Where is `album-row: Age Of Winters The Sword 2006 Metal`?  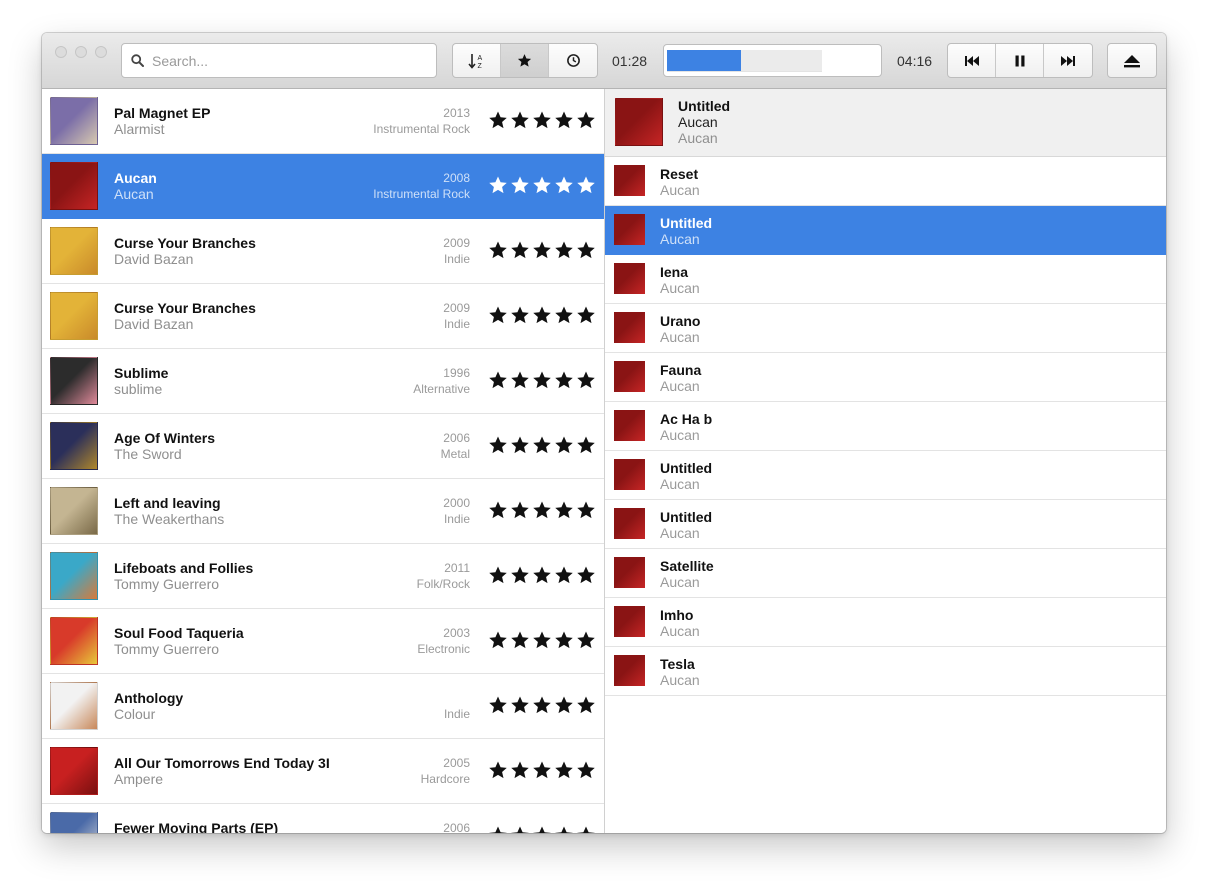
album-row: Age Of Winters The Sword 2006 Metal is located at coordinates (323, 446).